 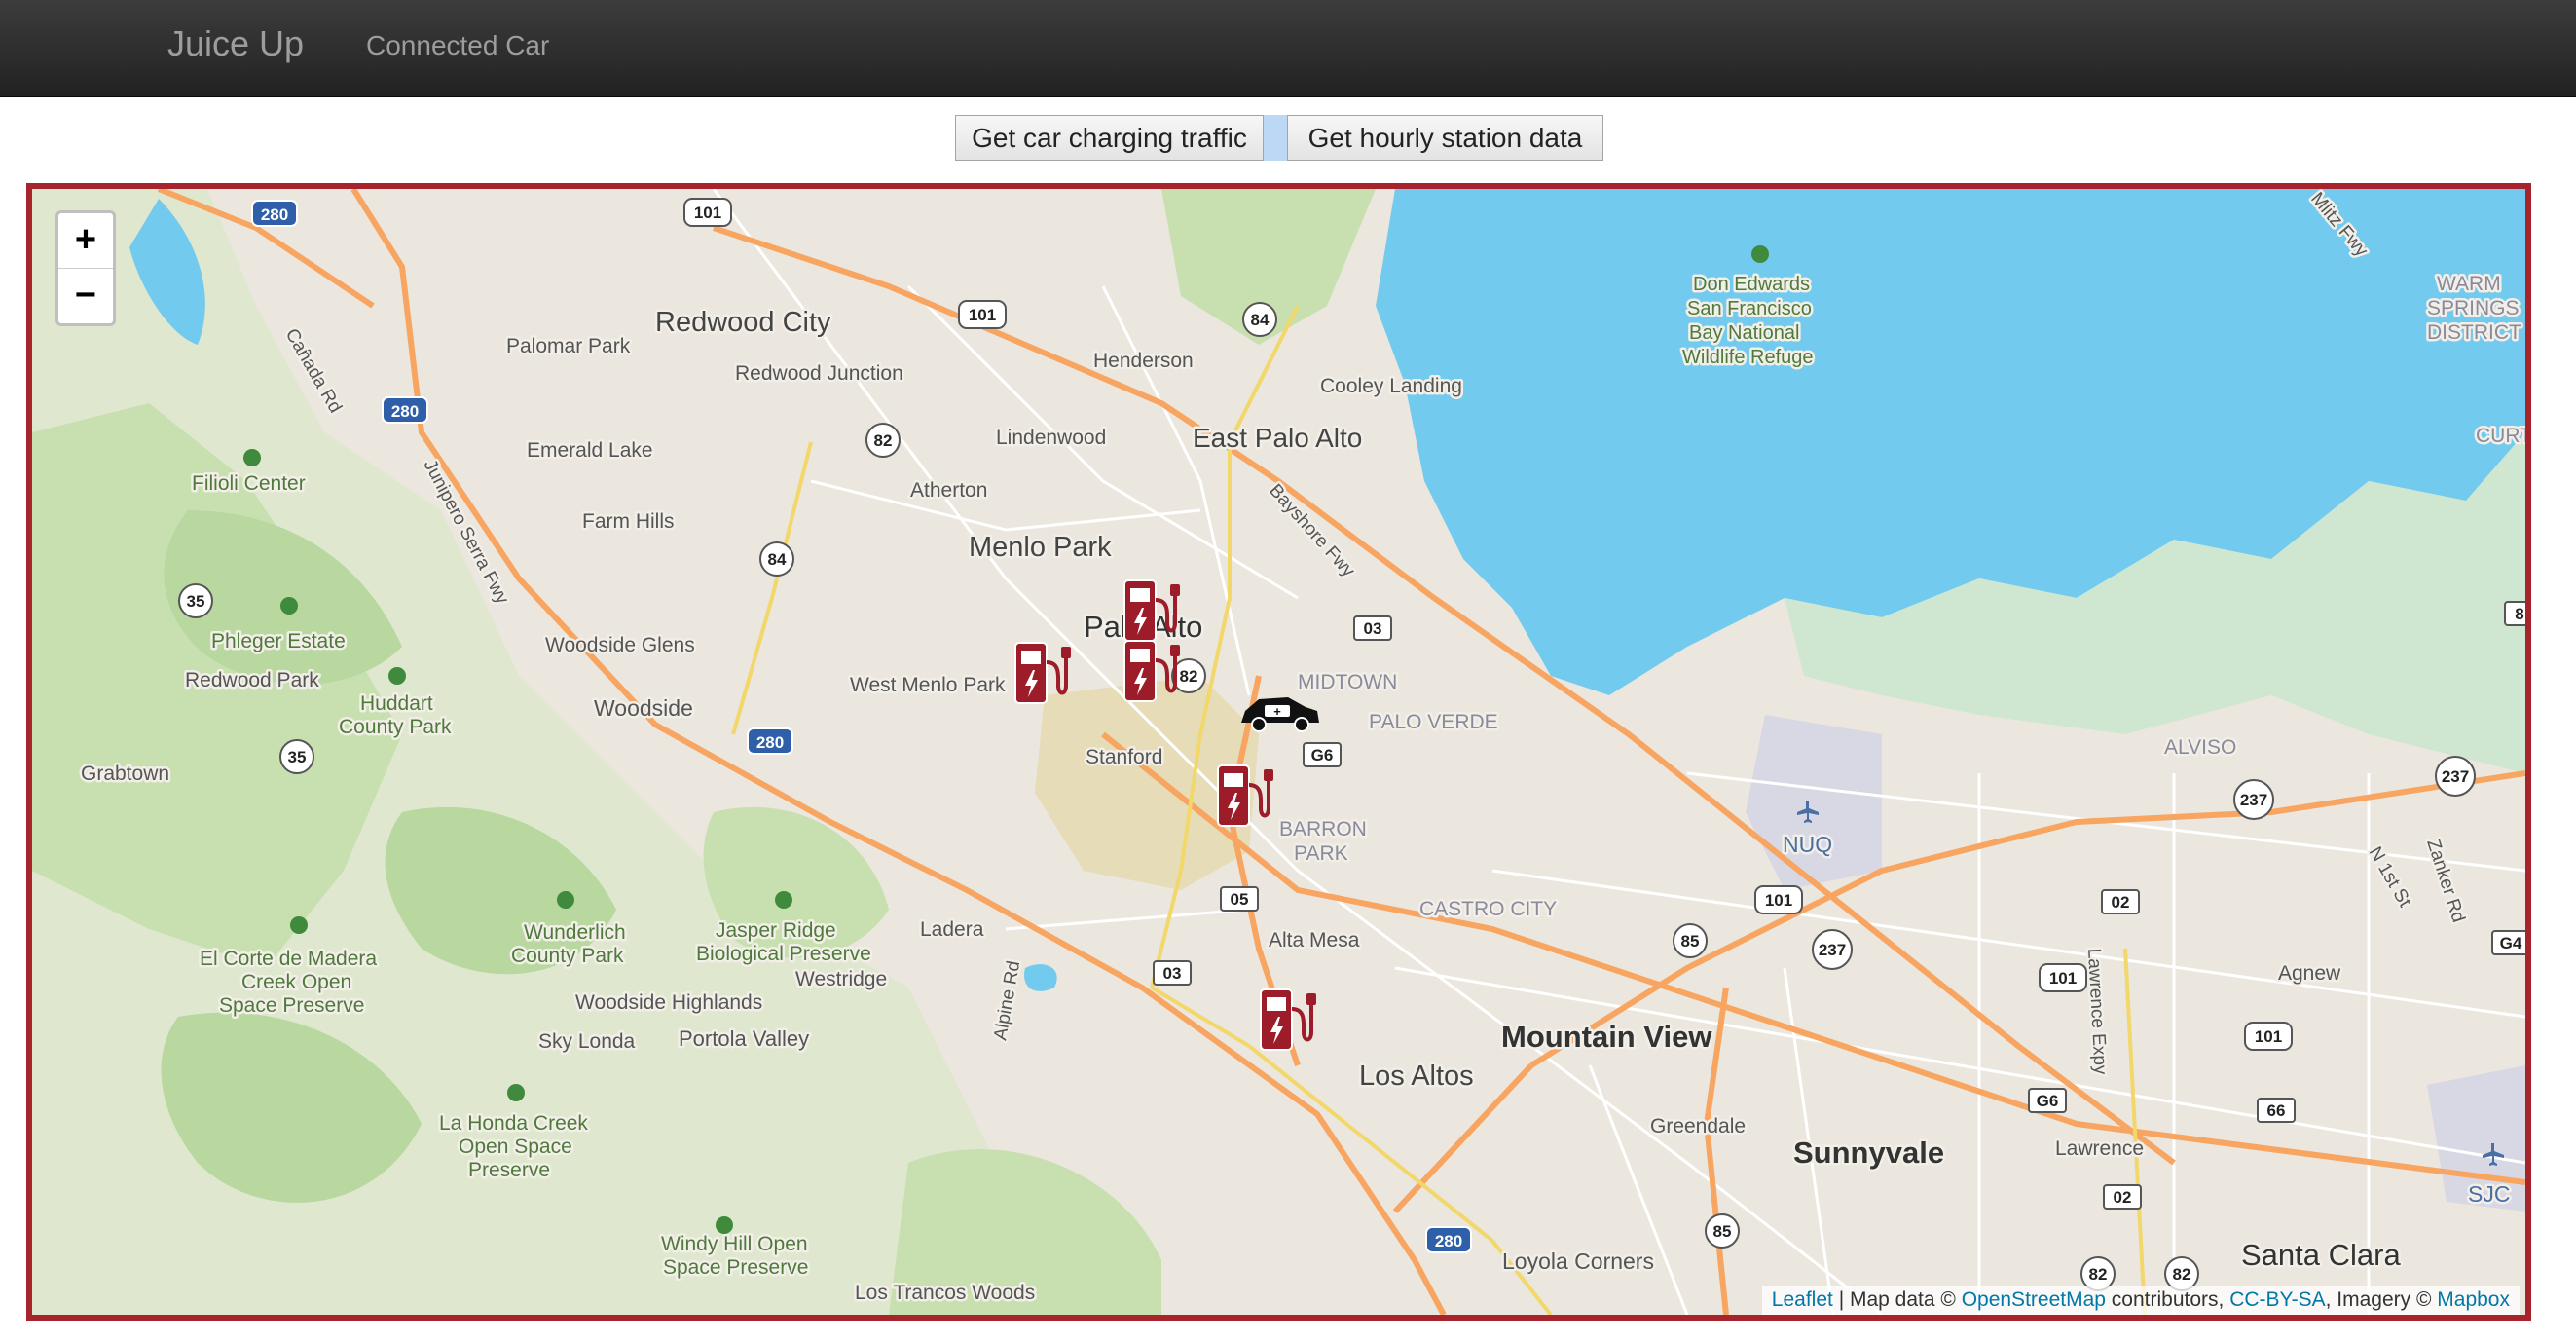 I want to click on attribution-text: | Map data ©, so click(x=1897, y=1299).